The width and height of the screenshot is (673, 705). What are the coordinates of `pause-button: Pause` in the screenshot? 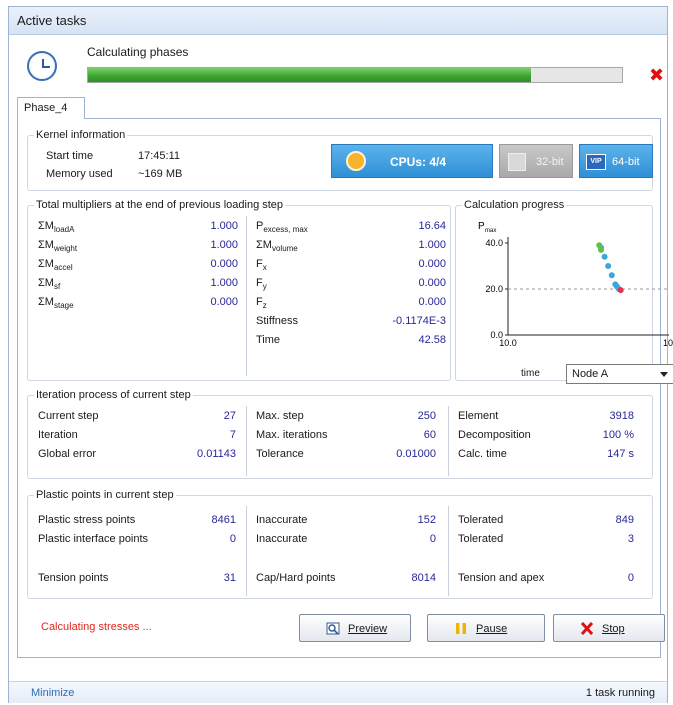 It's located at (486, 628).